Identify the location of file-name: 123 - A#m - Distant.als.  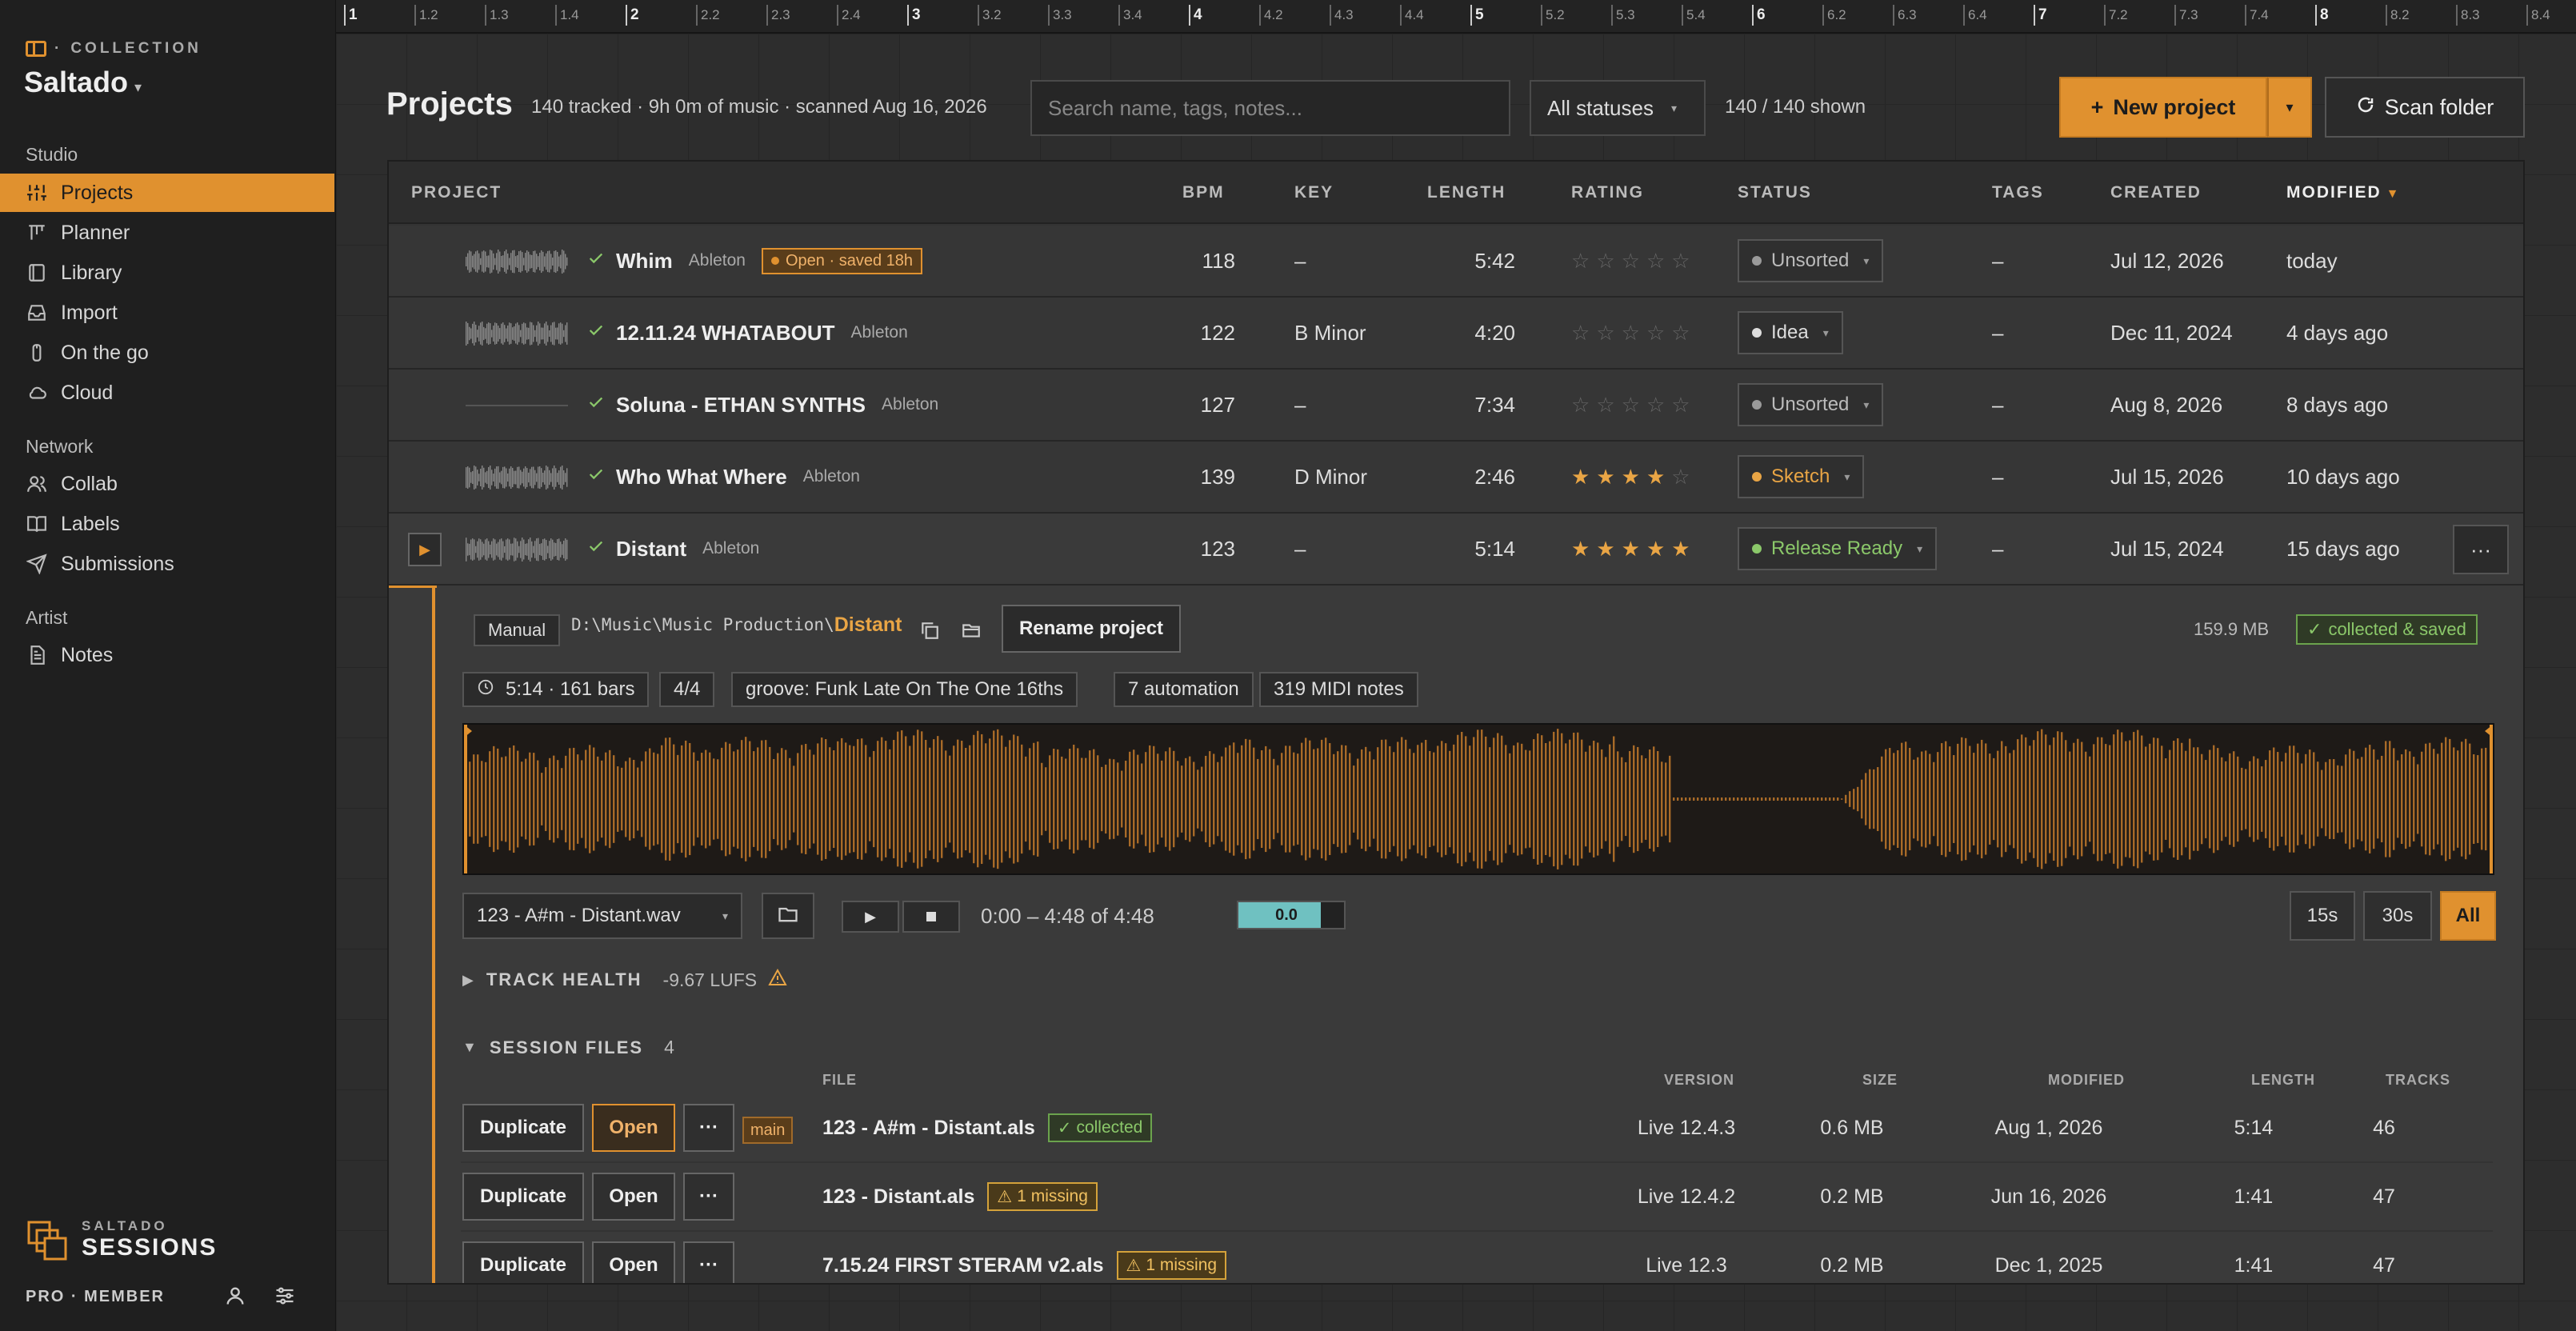
(928, 1129).